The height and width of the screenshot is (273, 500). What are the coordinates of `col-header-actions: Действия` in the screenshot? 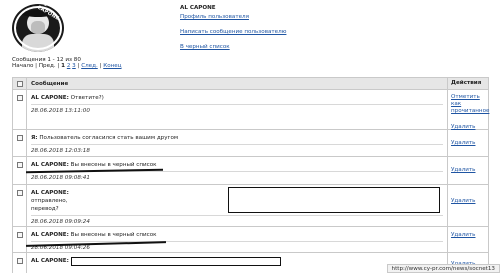 It's located at (466, 83).